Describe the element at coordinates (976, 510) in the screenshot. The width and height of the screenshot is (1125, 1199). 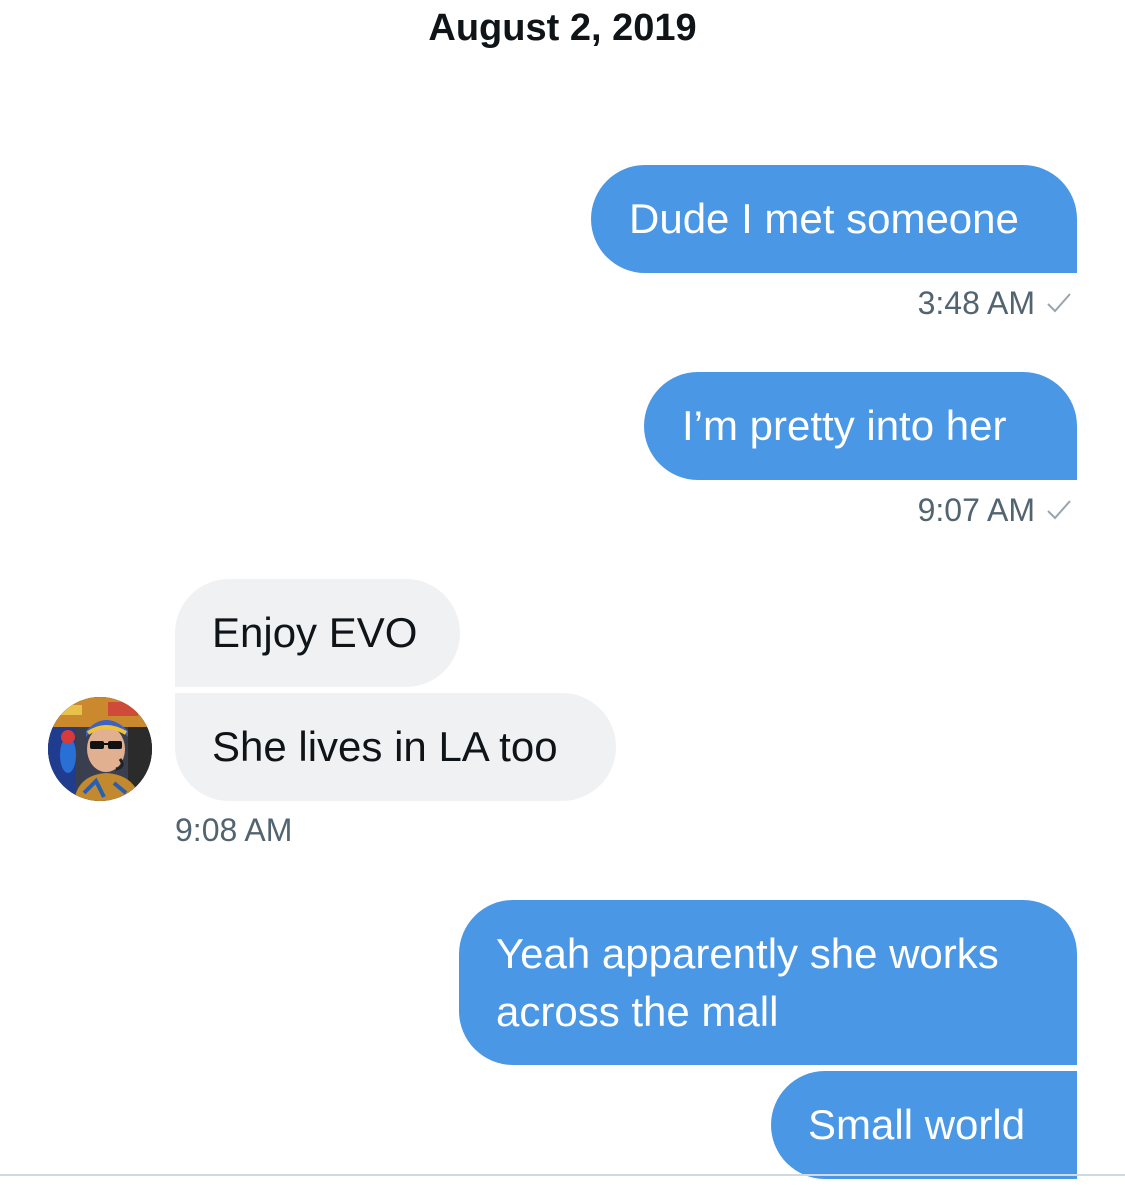
I see `message-timestamp: 9:07 AM` at that location.